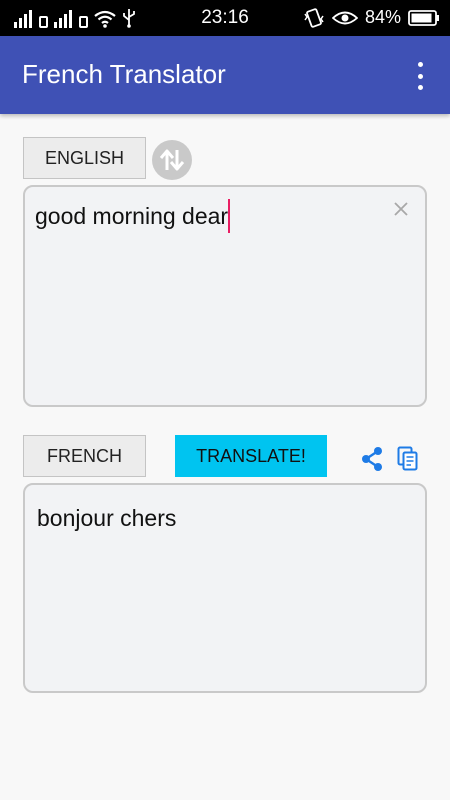 This screenshot has height=800, width=450. I want to click on battery-percent: 84%, so click(382, 17).